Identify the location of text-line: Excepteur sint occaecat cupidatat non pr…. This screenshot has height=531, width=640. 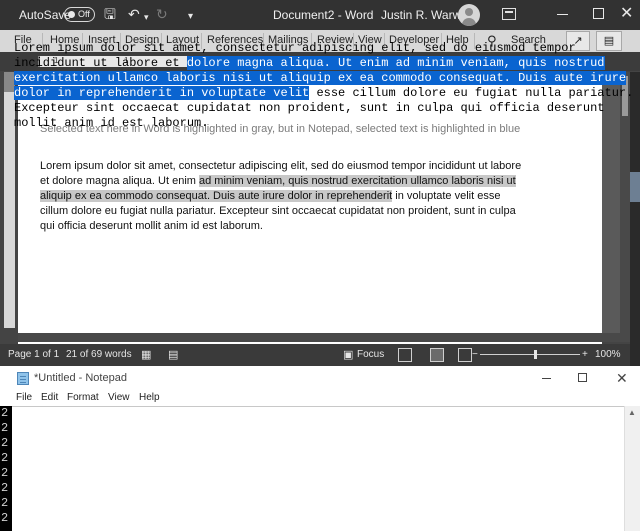
(309, 108).